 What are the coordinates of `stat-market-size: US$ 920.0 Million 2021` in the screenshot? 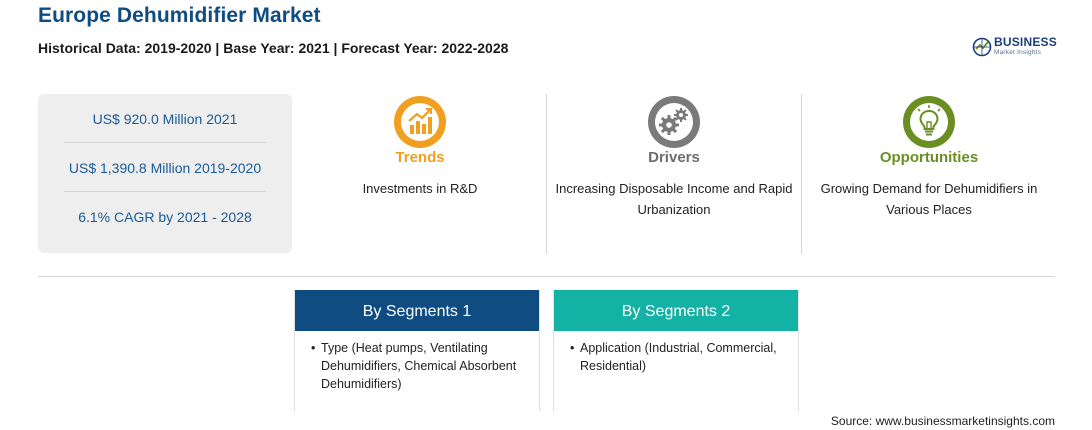 It's located at (165, 119).